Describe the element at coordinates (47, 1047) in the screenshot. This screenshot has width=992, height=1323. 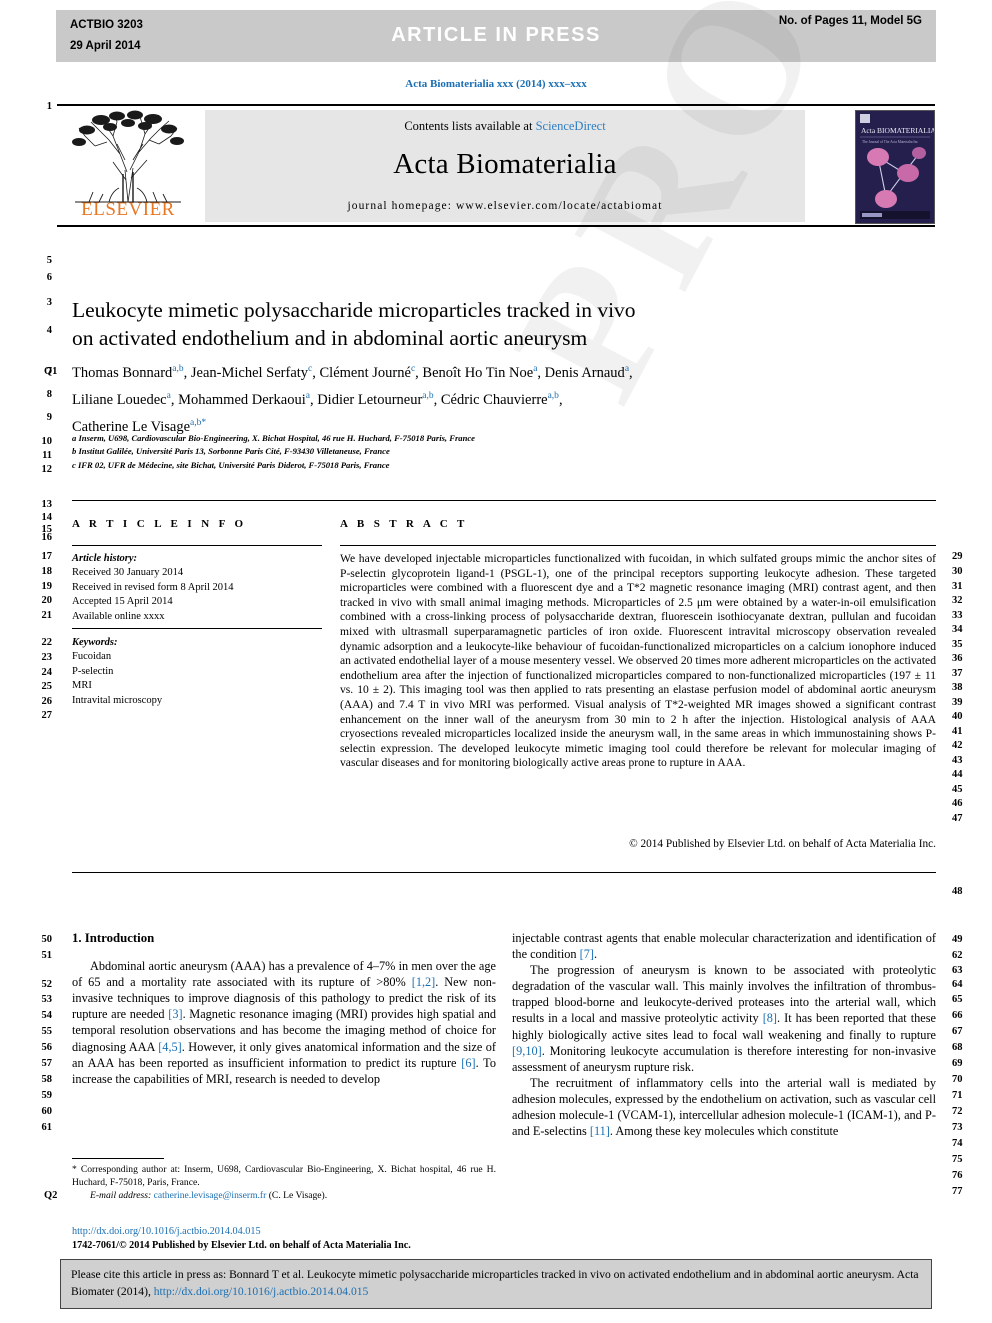
I see `line-number: 56` at that location.